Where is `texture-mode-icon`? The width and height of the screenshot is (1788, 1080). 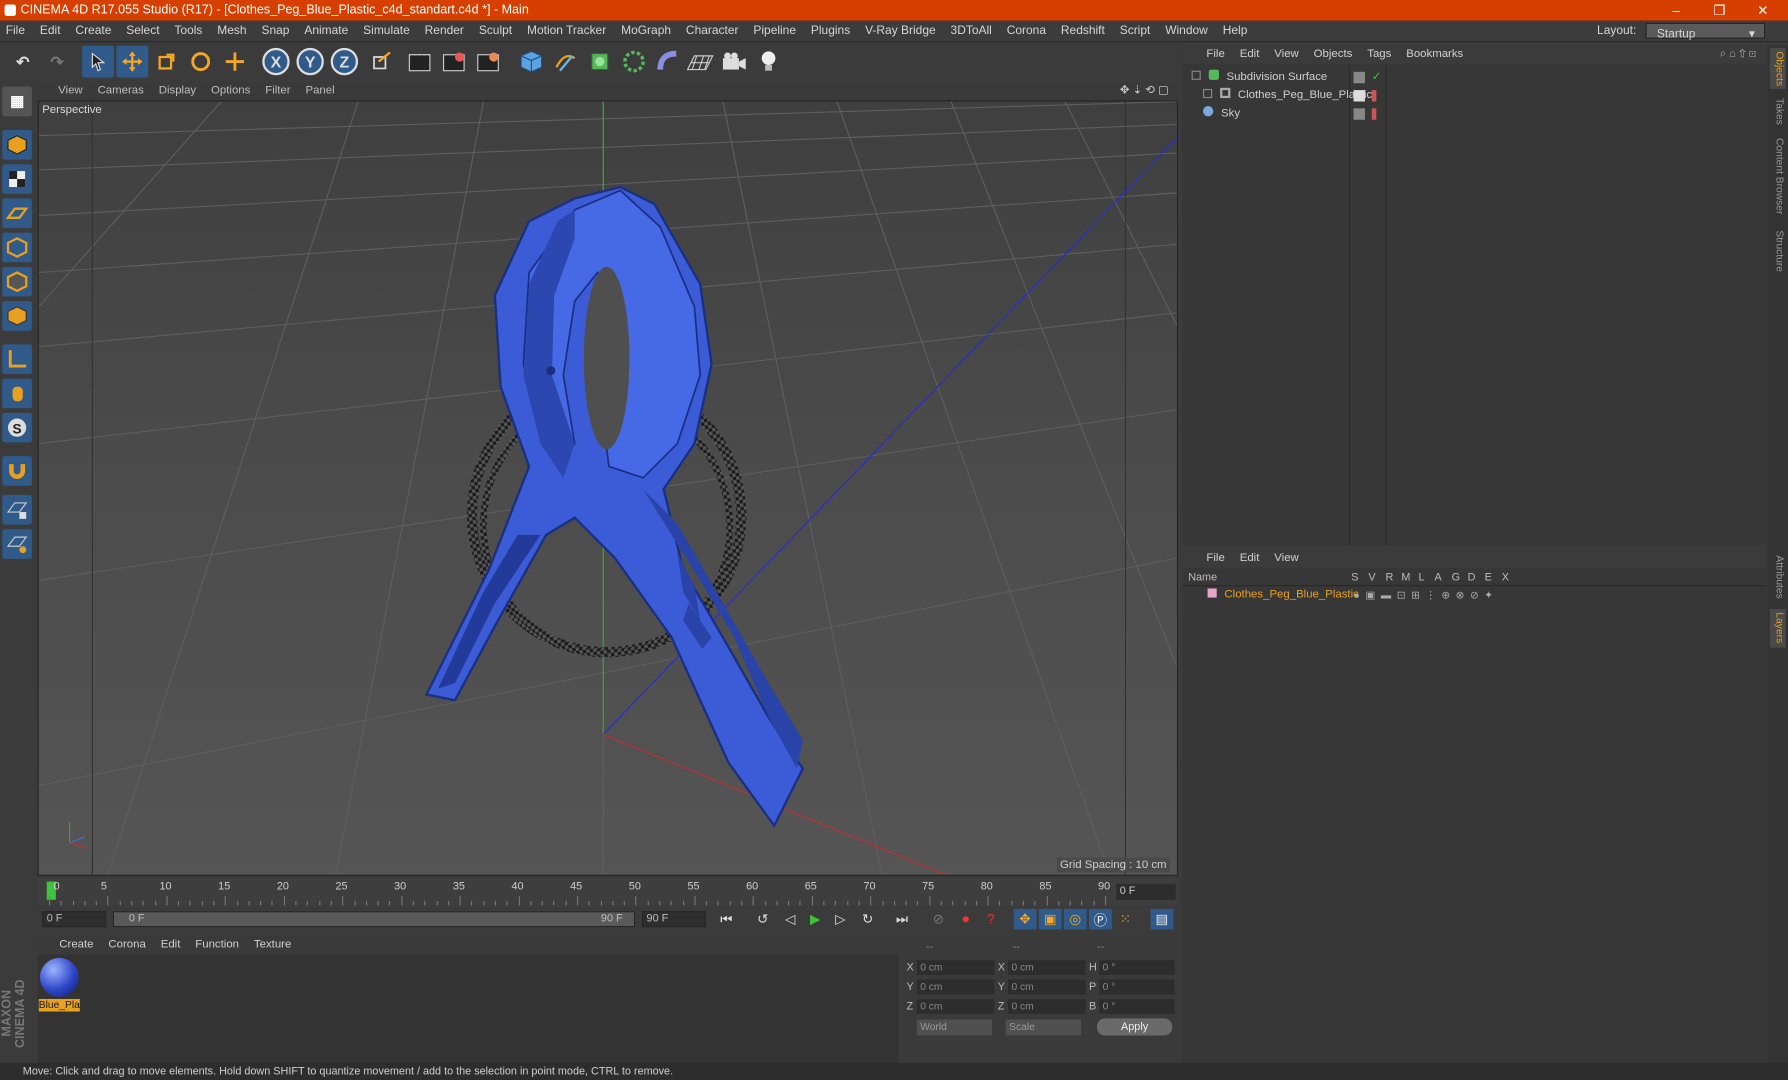
texture-mode-icon is located at coordinates (17, 179).